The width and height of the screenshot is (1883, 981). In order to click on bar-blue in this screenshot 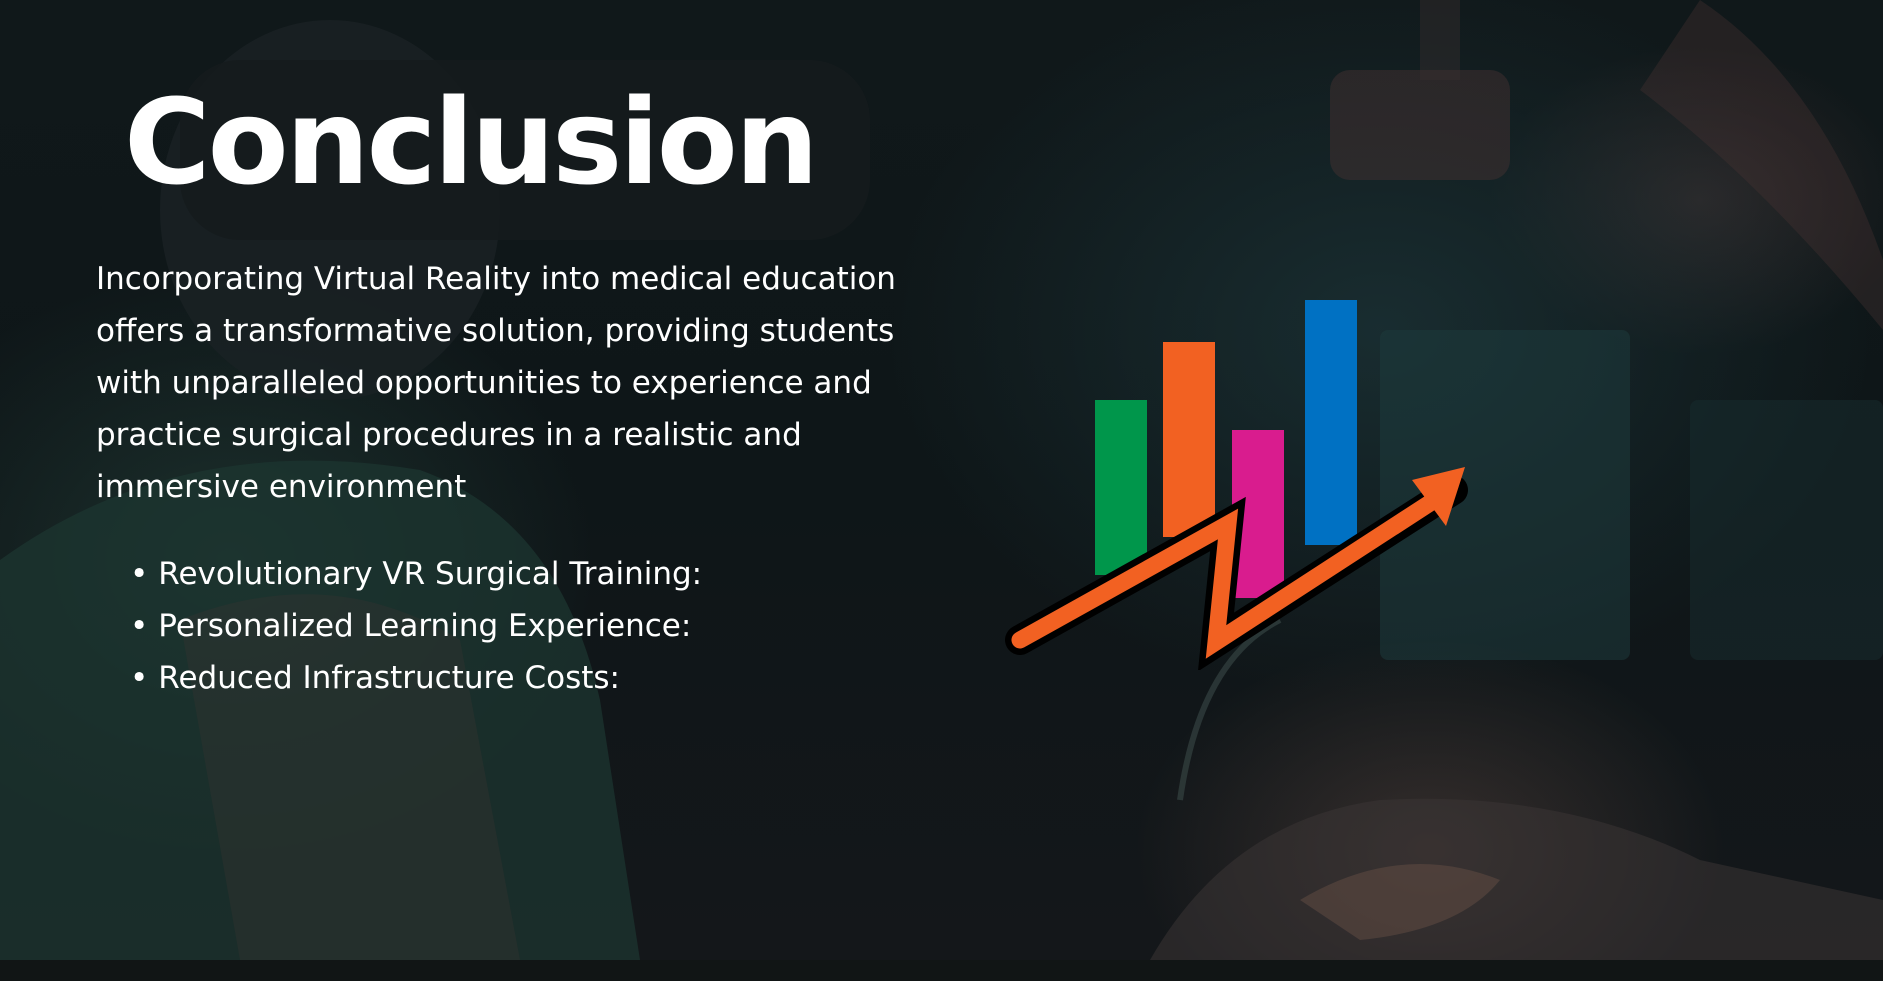, I will do `click(1331, 422)`.